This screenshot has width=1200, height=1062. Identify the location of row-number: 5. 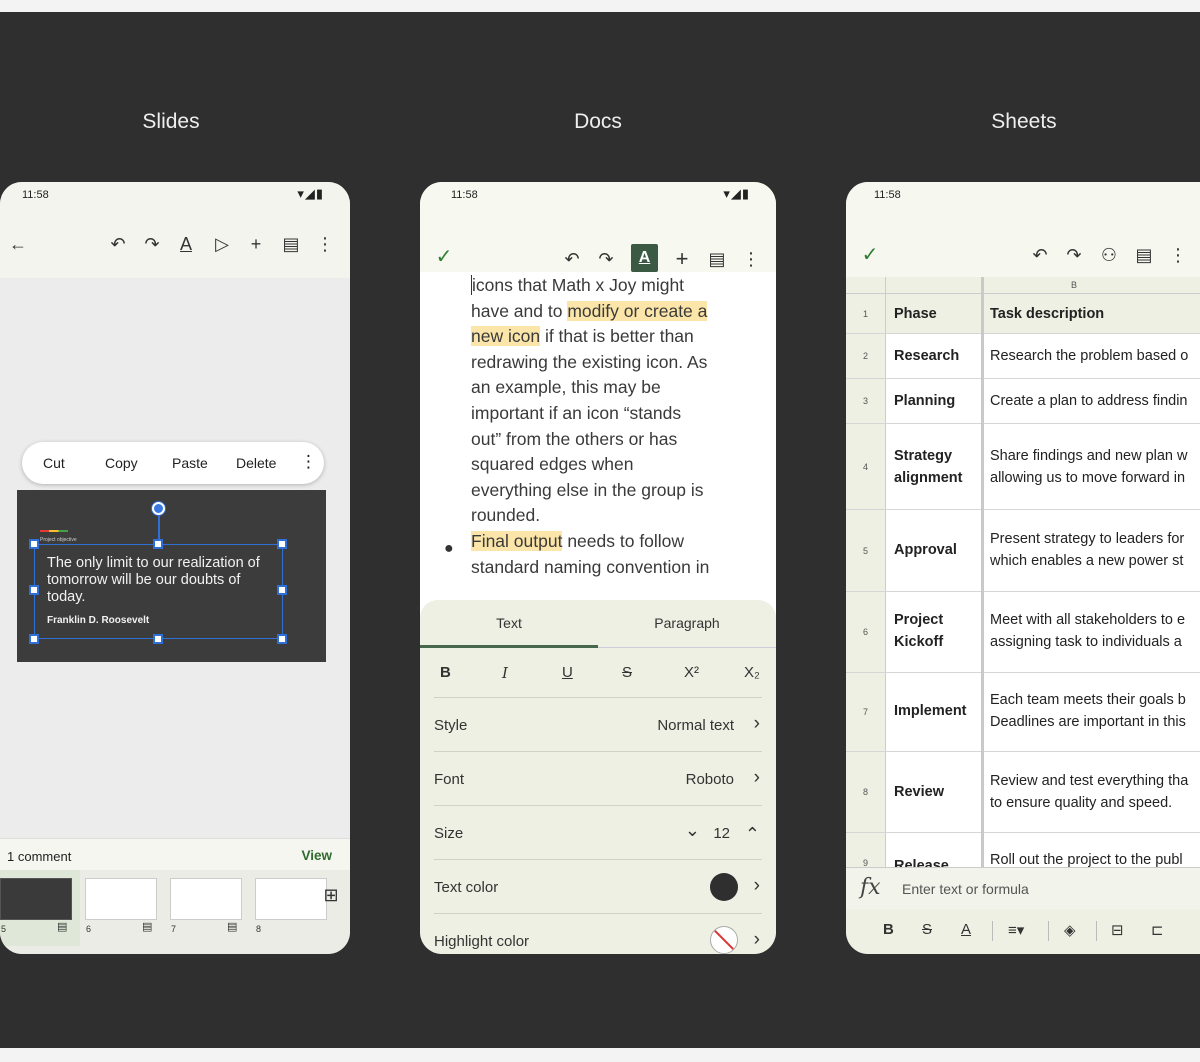
(866, 550).